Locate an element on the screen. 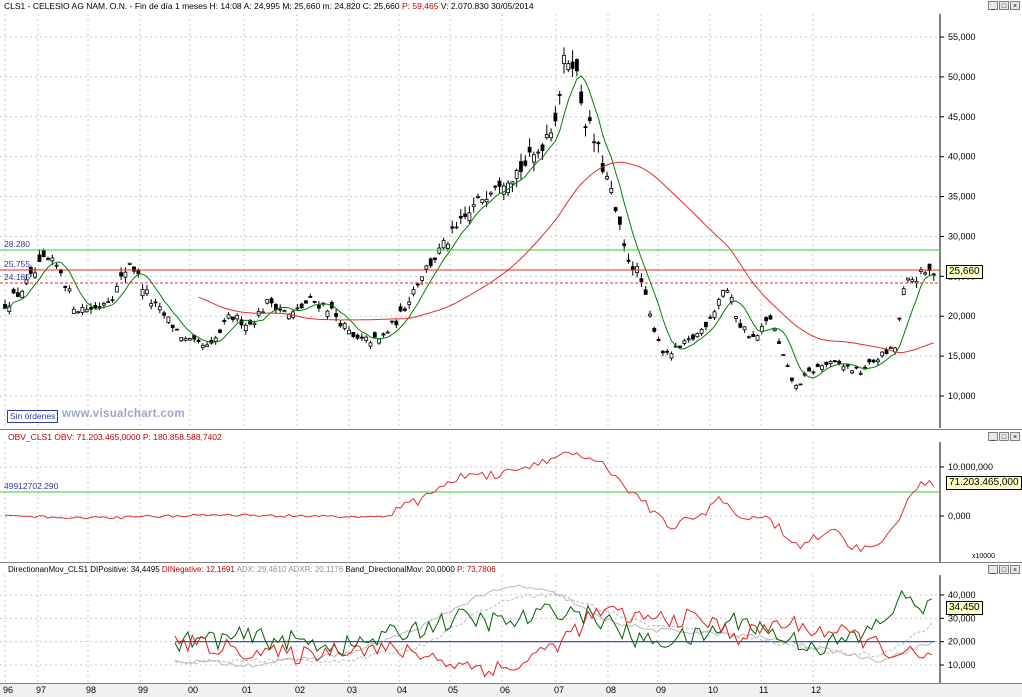 The height and width of the screenshot is (697, 1022). obv-last-tag: 71.203.465,000 is located at coordinates (984, 483).